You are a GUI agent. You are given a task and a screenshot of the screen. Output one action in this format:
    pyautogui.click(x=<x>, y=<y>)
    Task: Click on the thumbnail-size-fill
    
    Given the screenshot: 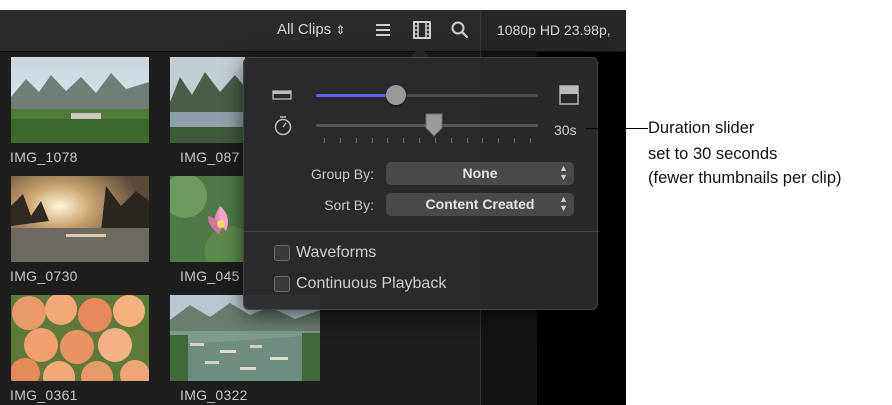 What is the action you would take?
    pyautogui.click(x=356, y=95)
    